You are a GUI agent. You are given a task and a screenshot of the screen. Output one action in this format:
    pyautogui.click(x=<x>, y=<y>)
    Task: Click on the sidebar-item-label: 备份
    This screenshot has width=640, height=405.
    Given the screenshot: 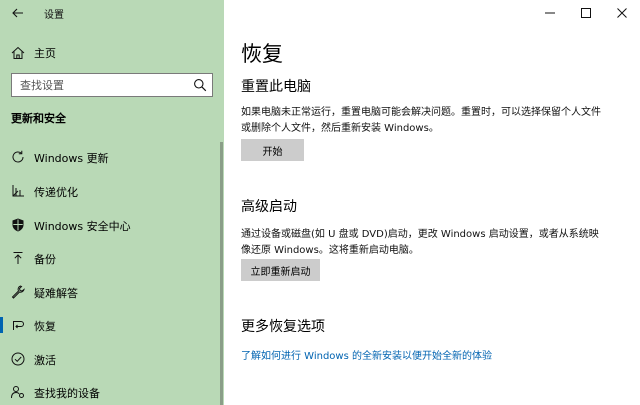 What is the action you would take?
    pyautogui.click(x=45, y=259)
    